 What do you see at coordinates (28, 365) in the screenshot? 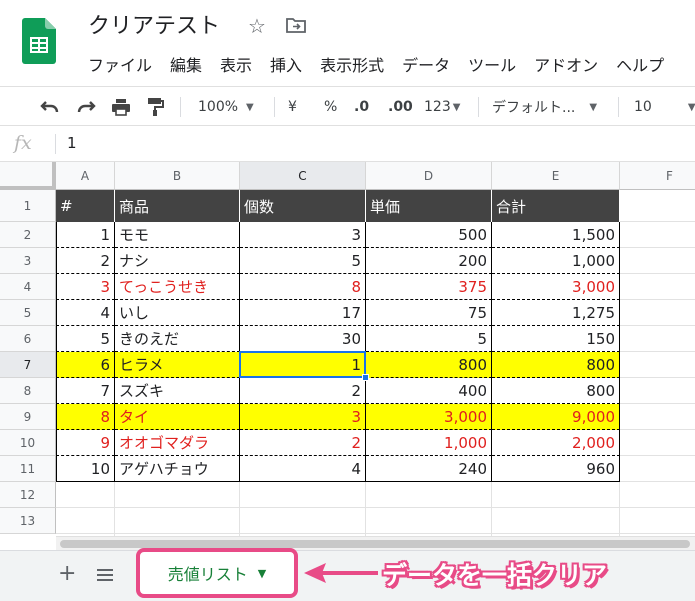
I see `row-header-7: 7` at bounding box center [28, 365].